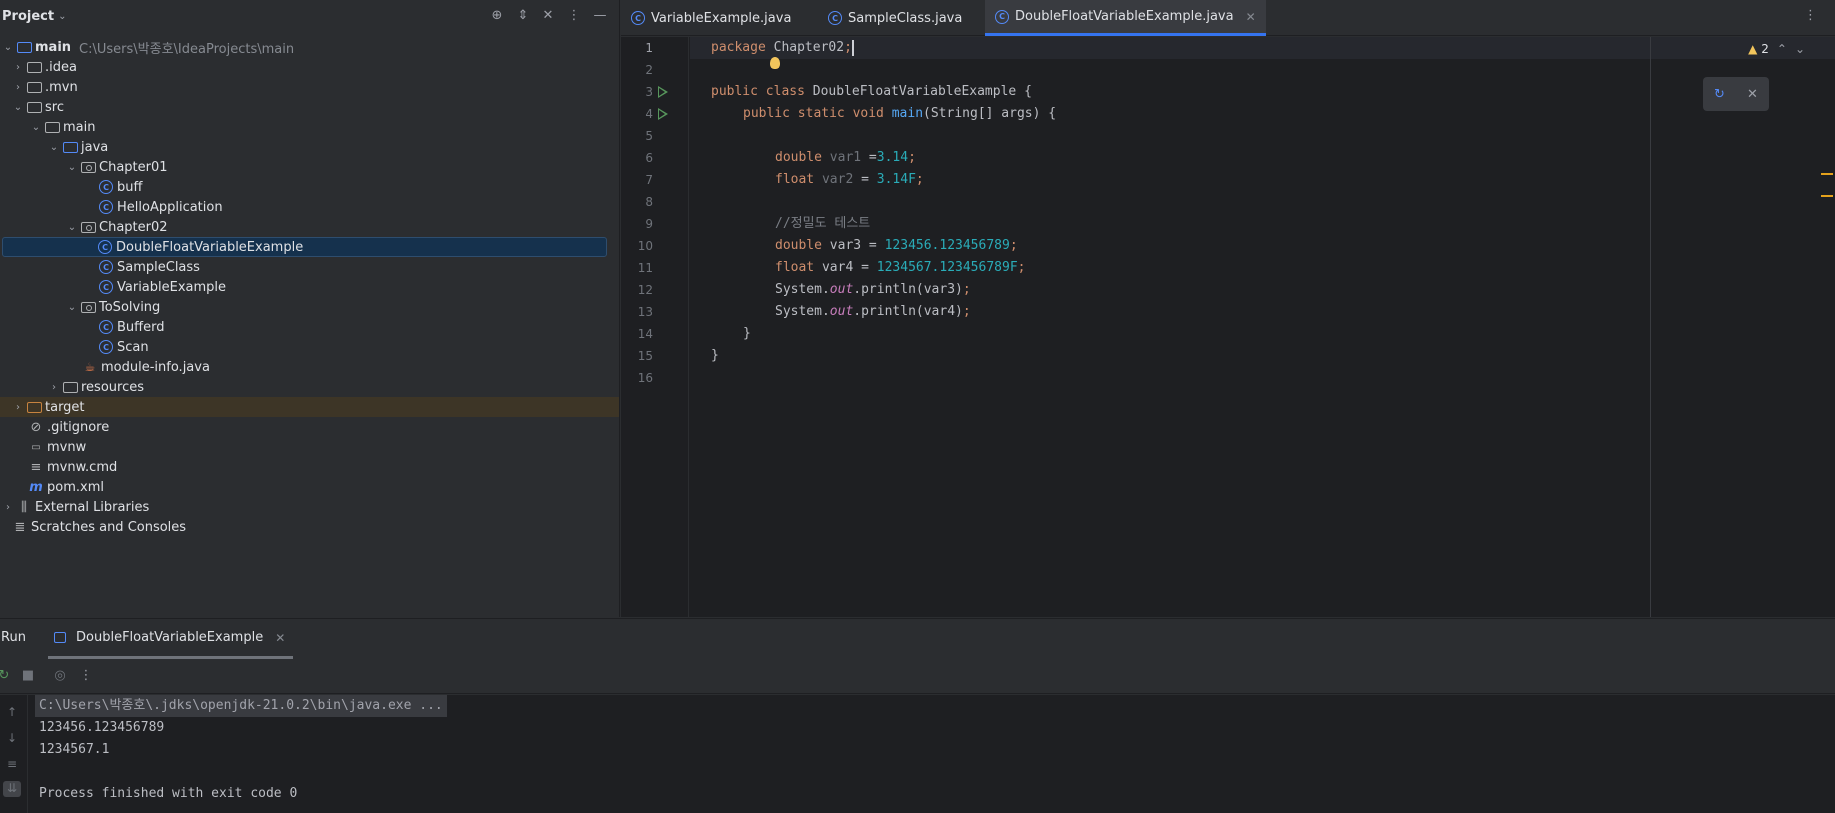  What do you see at coordinates (711, 18) in the screenshot?
I see `tab-variableexample: C VariableExample.java` at bounding box center [711, 18].